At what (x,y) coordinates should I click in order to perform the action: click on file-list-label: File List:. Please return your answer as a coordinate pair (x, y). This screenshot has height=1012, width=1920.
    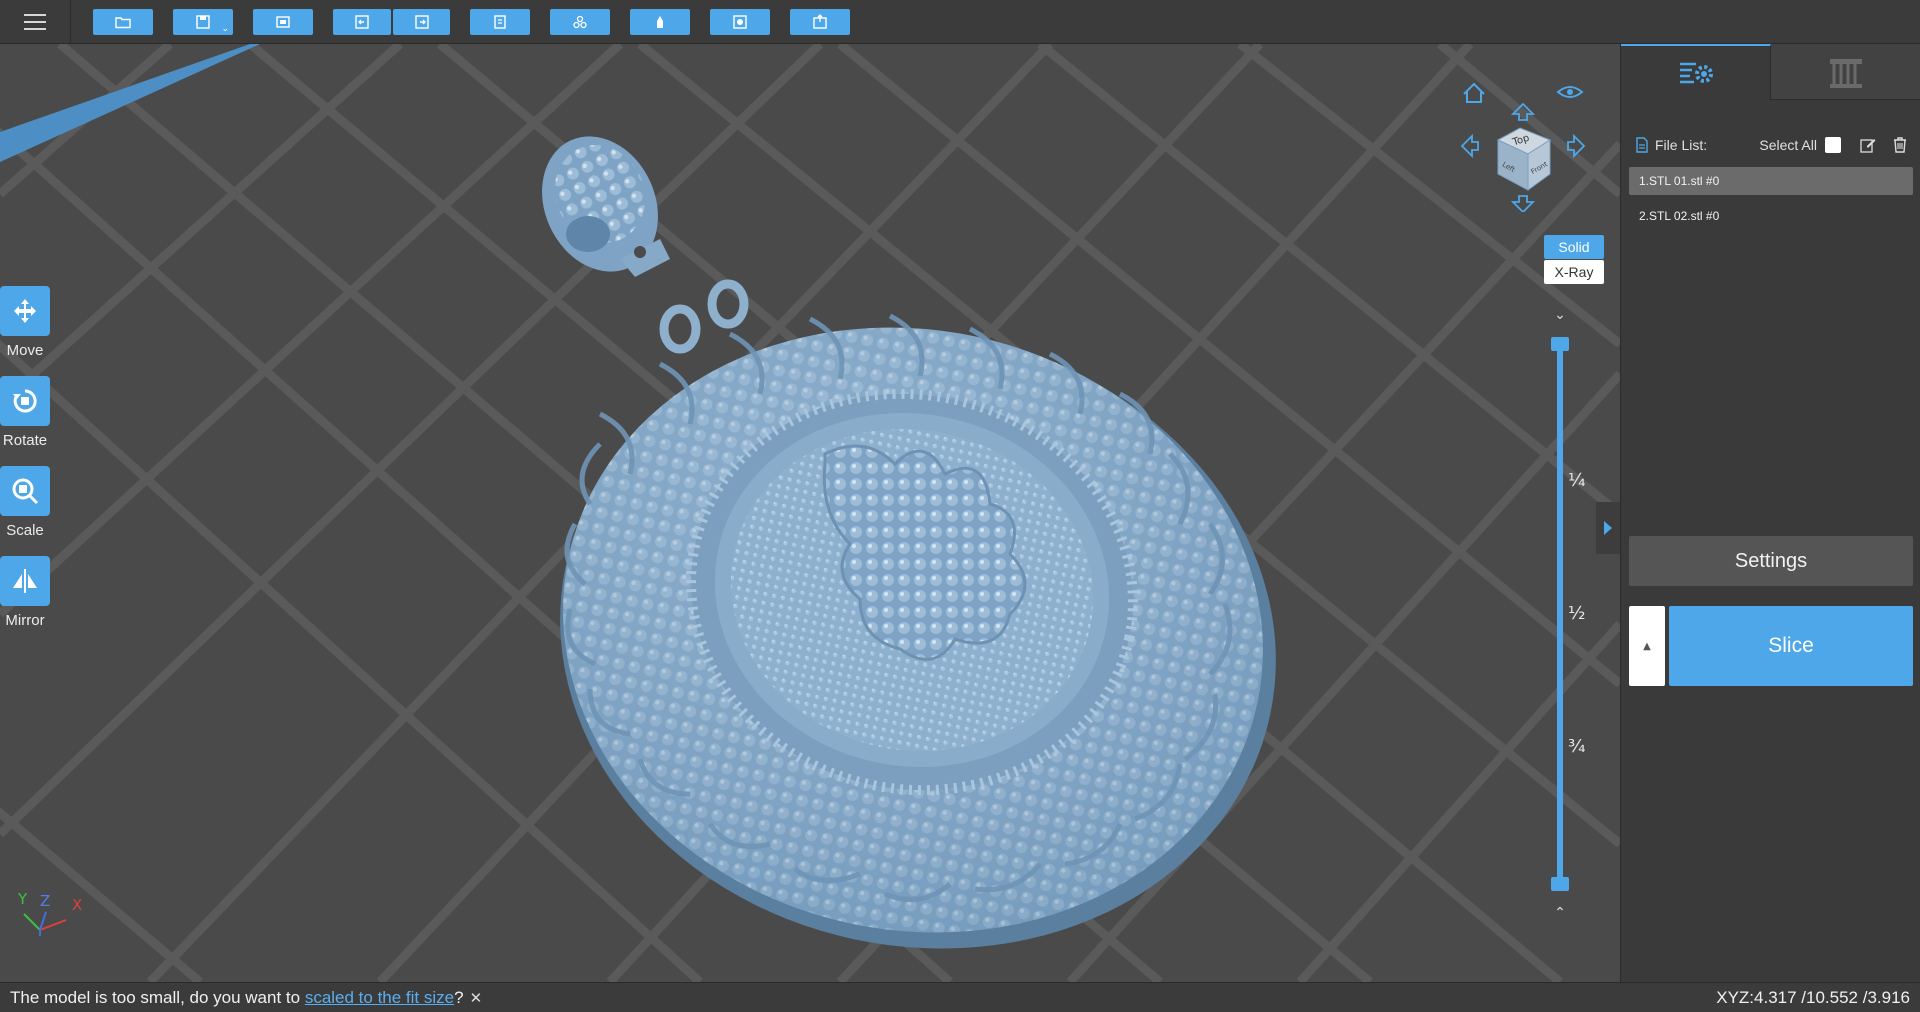
    Looking at the image, I should click on (1681, 145).